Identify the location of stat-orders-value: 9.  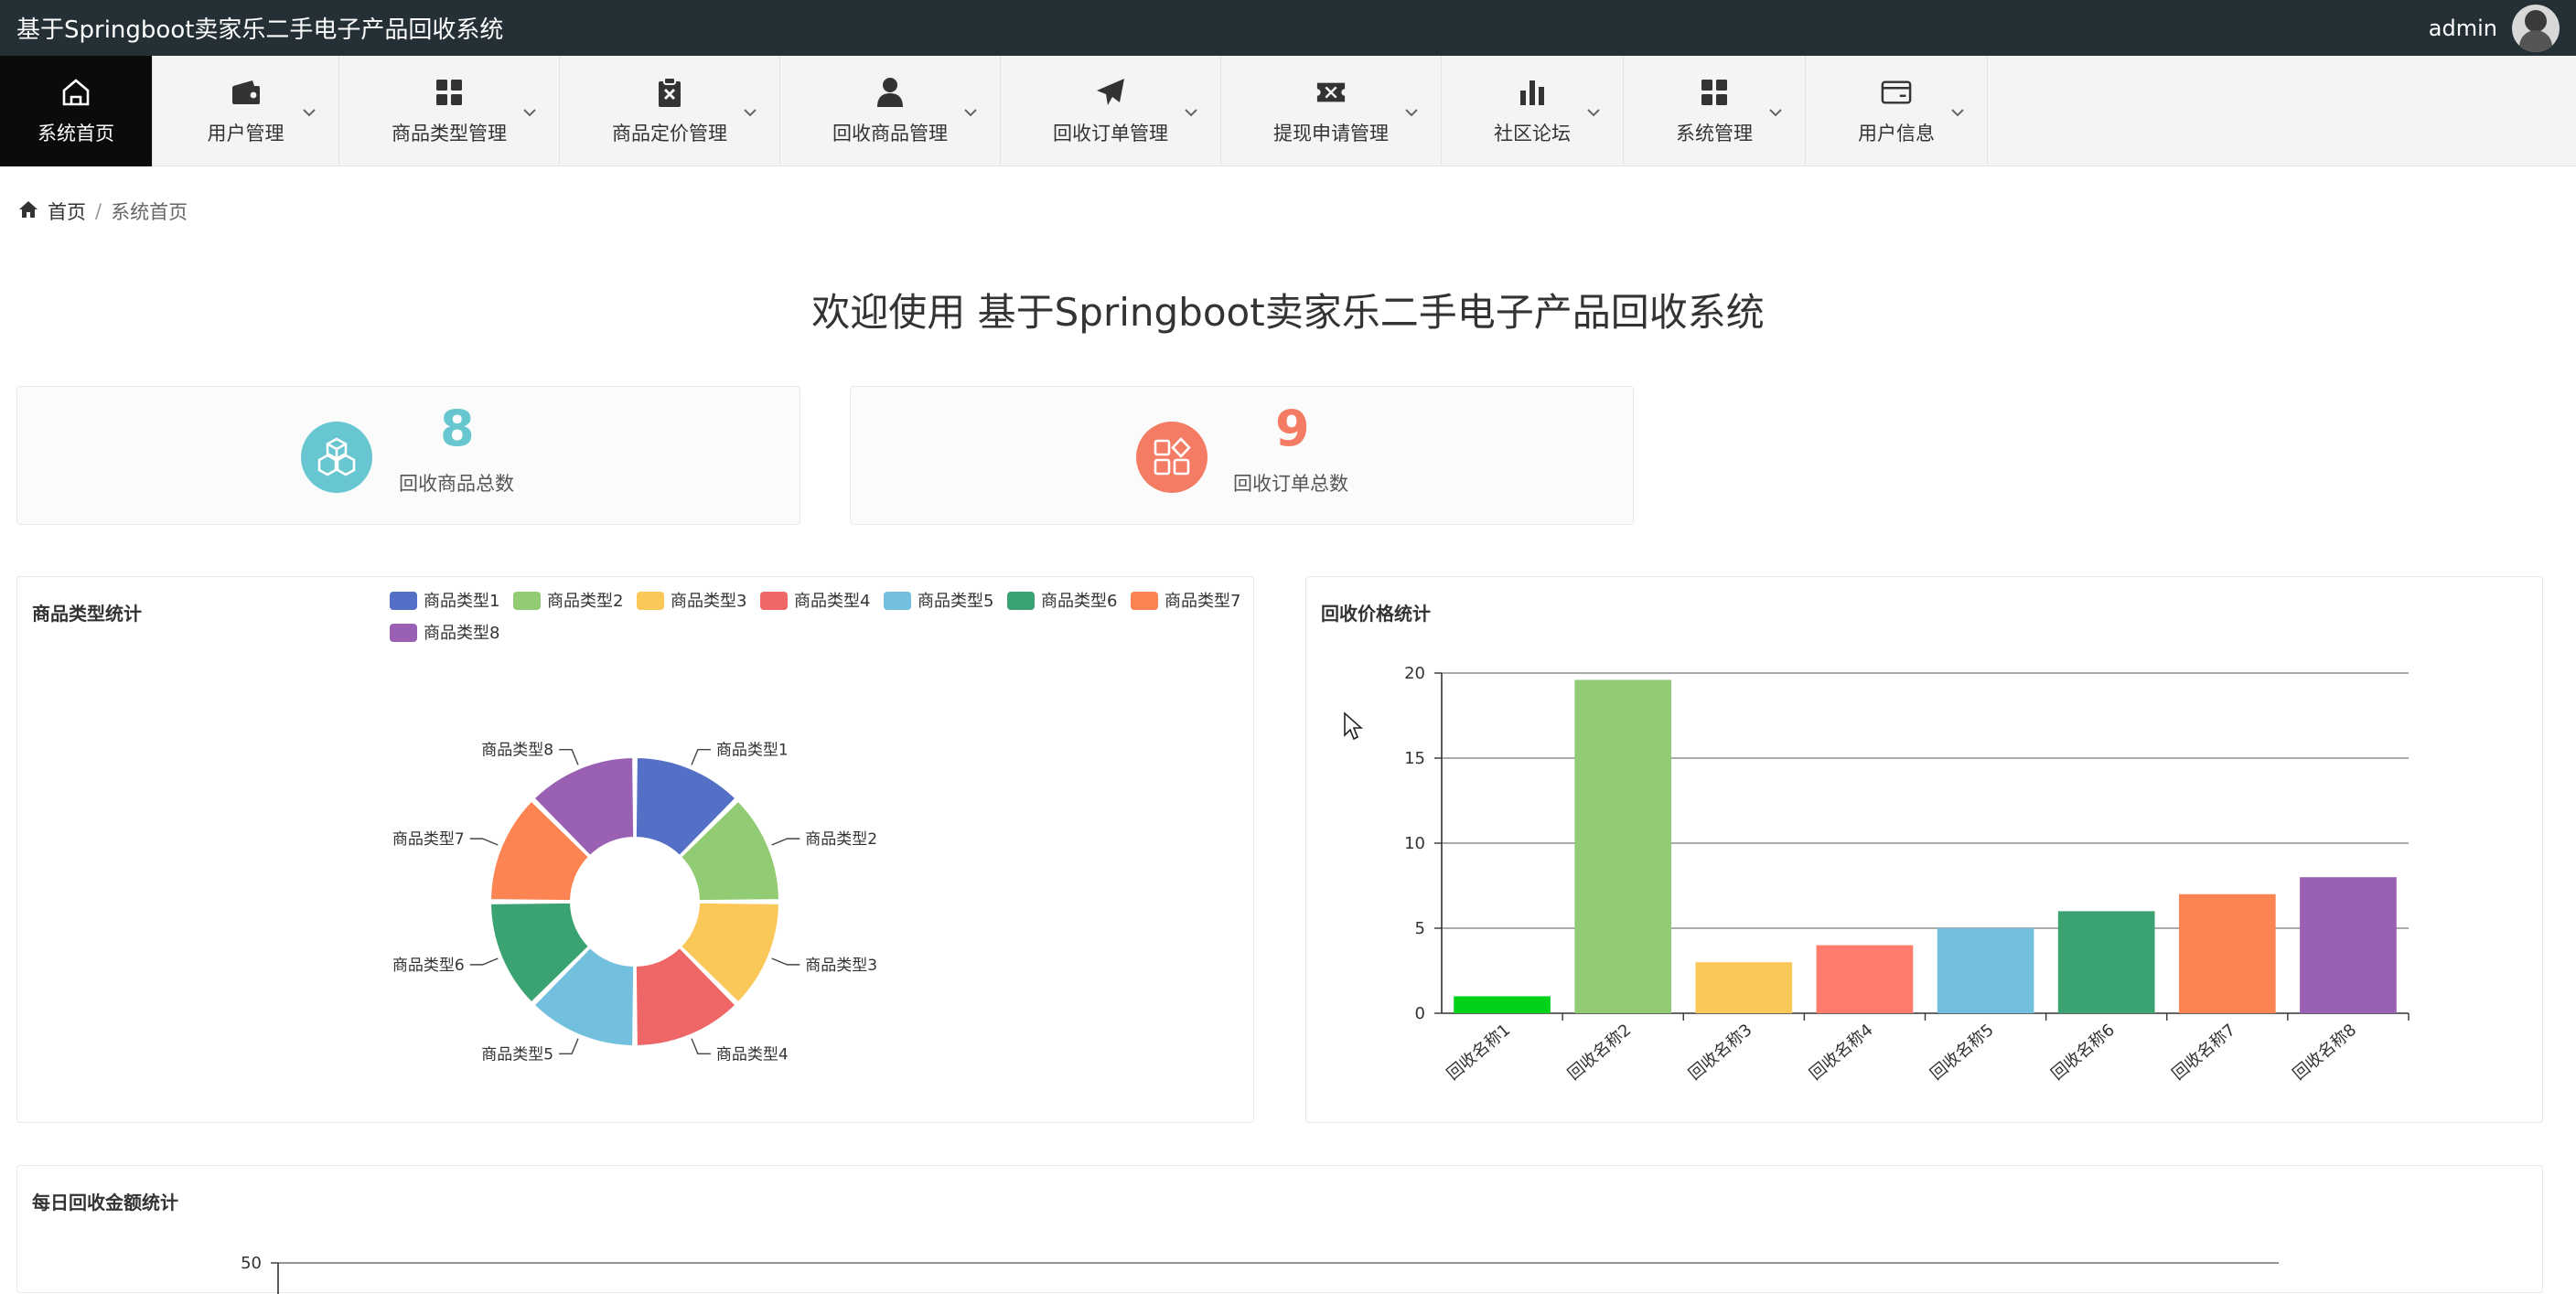
(1292, 428).